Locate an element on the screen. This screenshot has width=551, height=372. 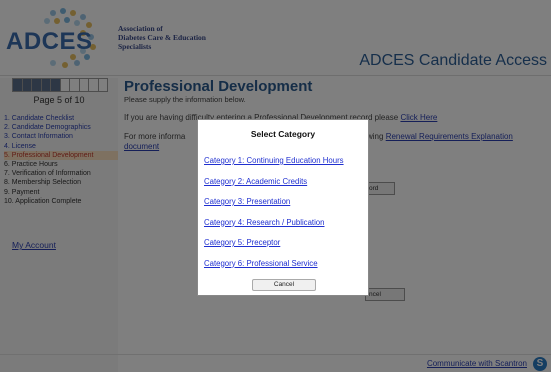
category-4-link: Category 4: Research / Publication is located at coordinates (264, 222).